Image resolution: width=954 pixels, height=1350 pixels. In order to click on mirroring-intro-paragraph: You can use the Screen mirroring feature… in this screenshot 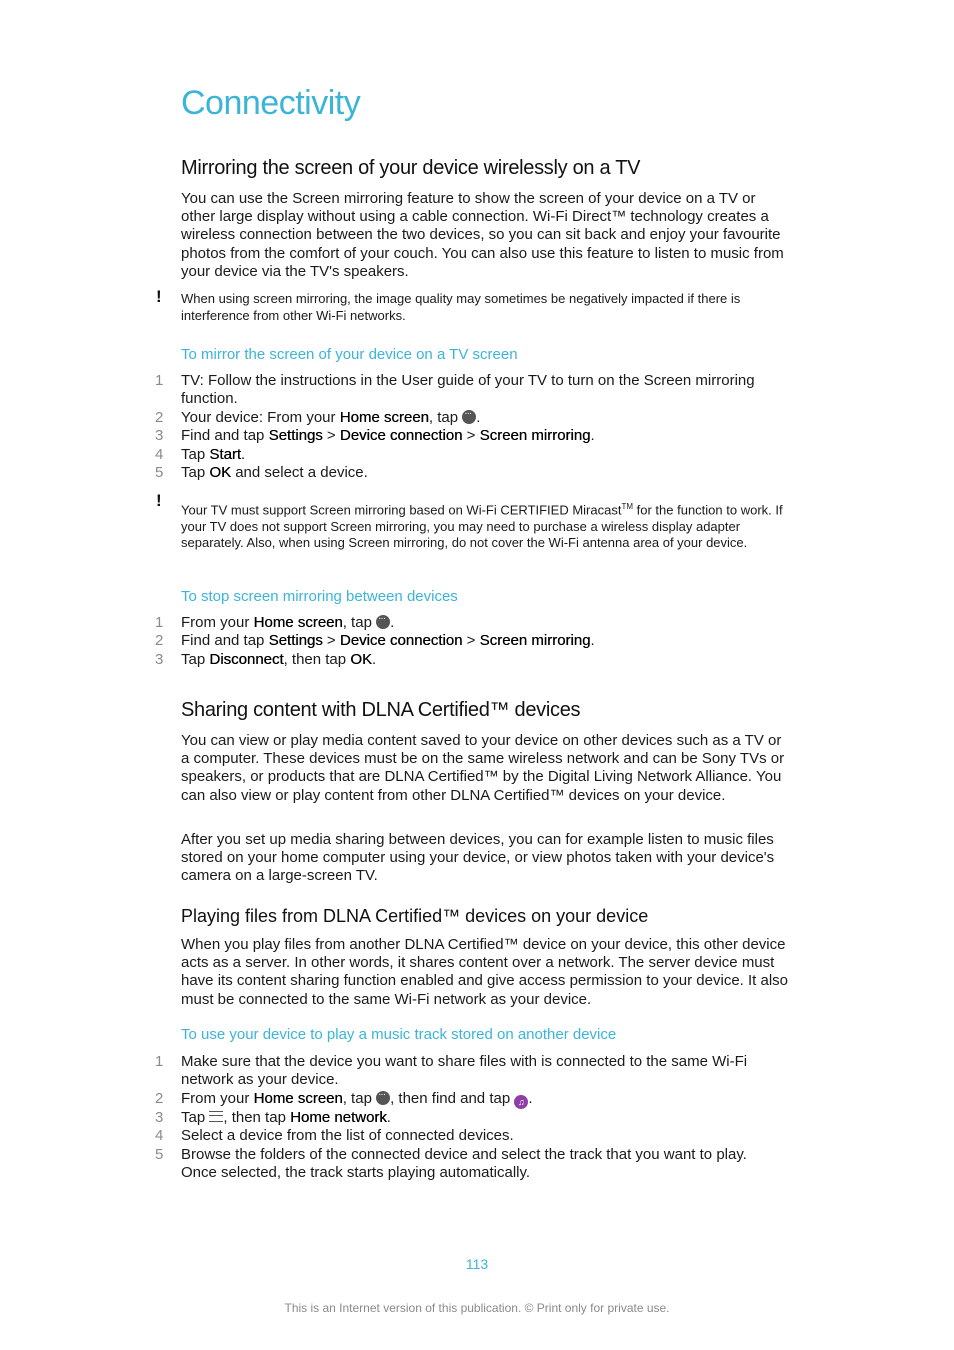, I will do `click(482, 235)`.